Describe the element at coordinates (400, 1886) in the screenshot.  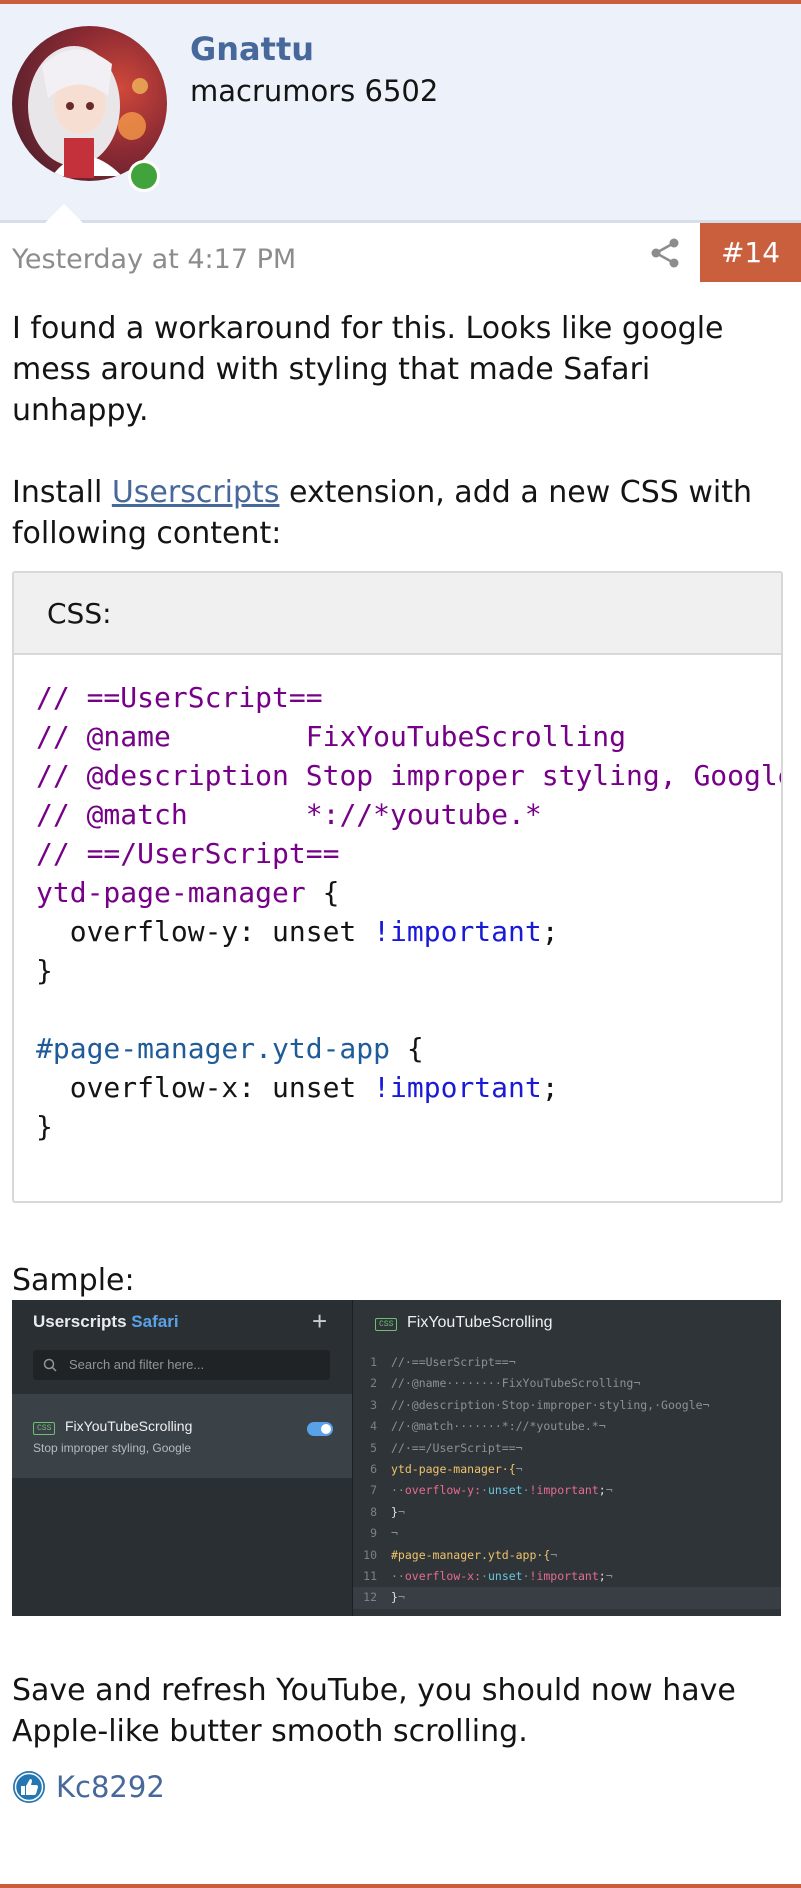
I see `bottom-border` at that location.